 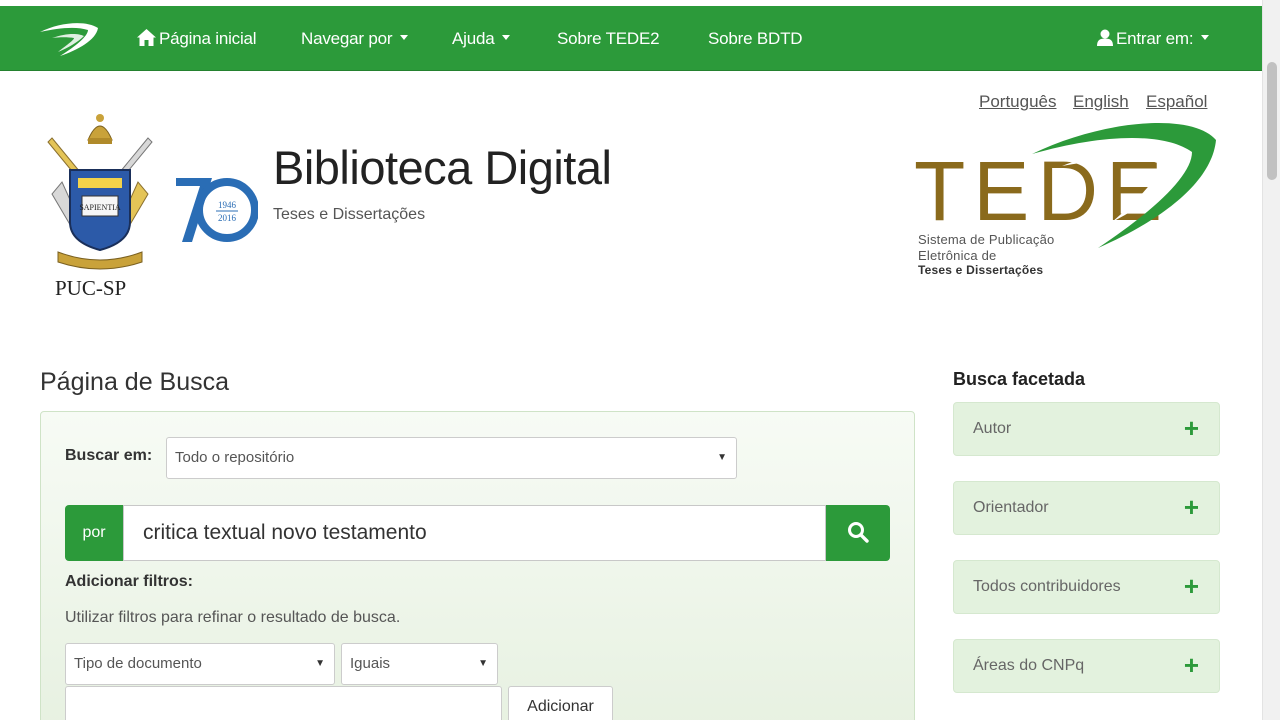 I want to click on nav-about-bdtd-label: Sobre BDTD, so click(x=755, y=38).